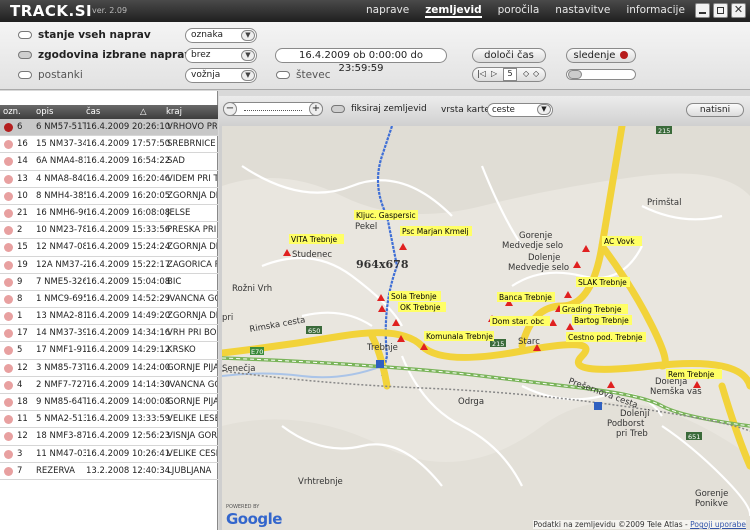 The height and width of the screenshot is (530, 750). I want to click on nav-nastavitve: nastavitve, so click(582, 11).